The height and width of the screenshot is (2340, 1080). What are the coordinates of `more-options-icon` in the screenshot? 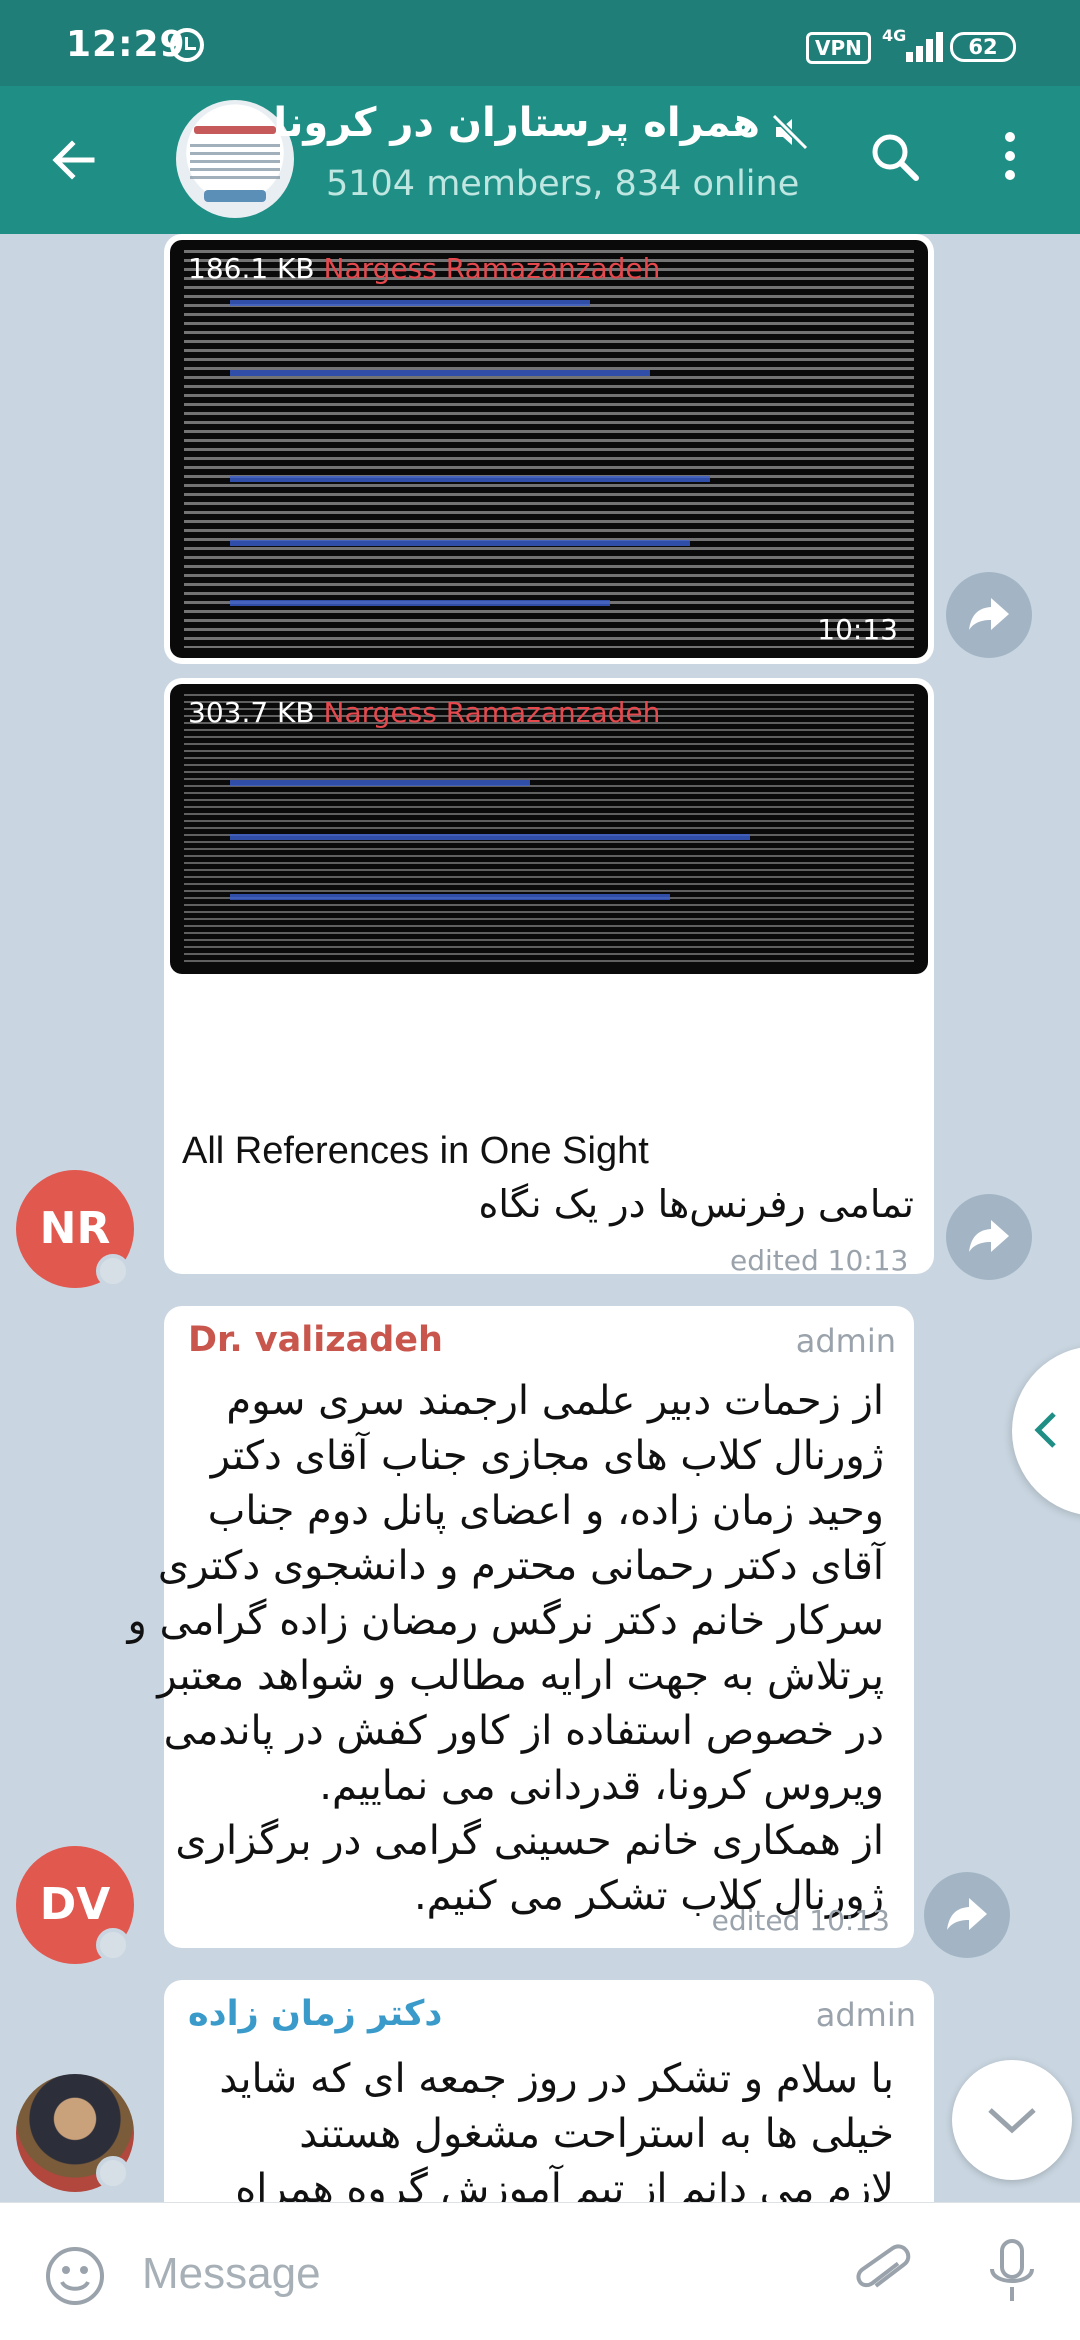 It's located at (1010, 160).